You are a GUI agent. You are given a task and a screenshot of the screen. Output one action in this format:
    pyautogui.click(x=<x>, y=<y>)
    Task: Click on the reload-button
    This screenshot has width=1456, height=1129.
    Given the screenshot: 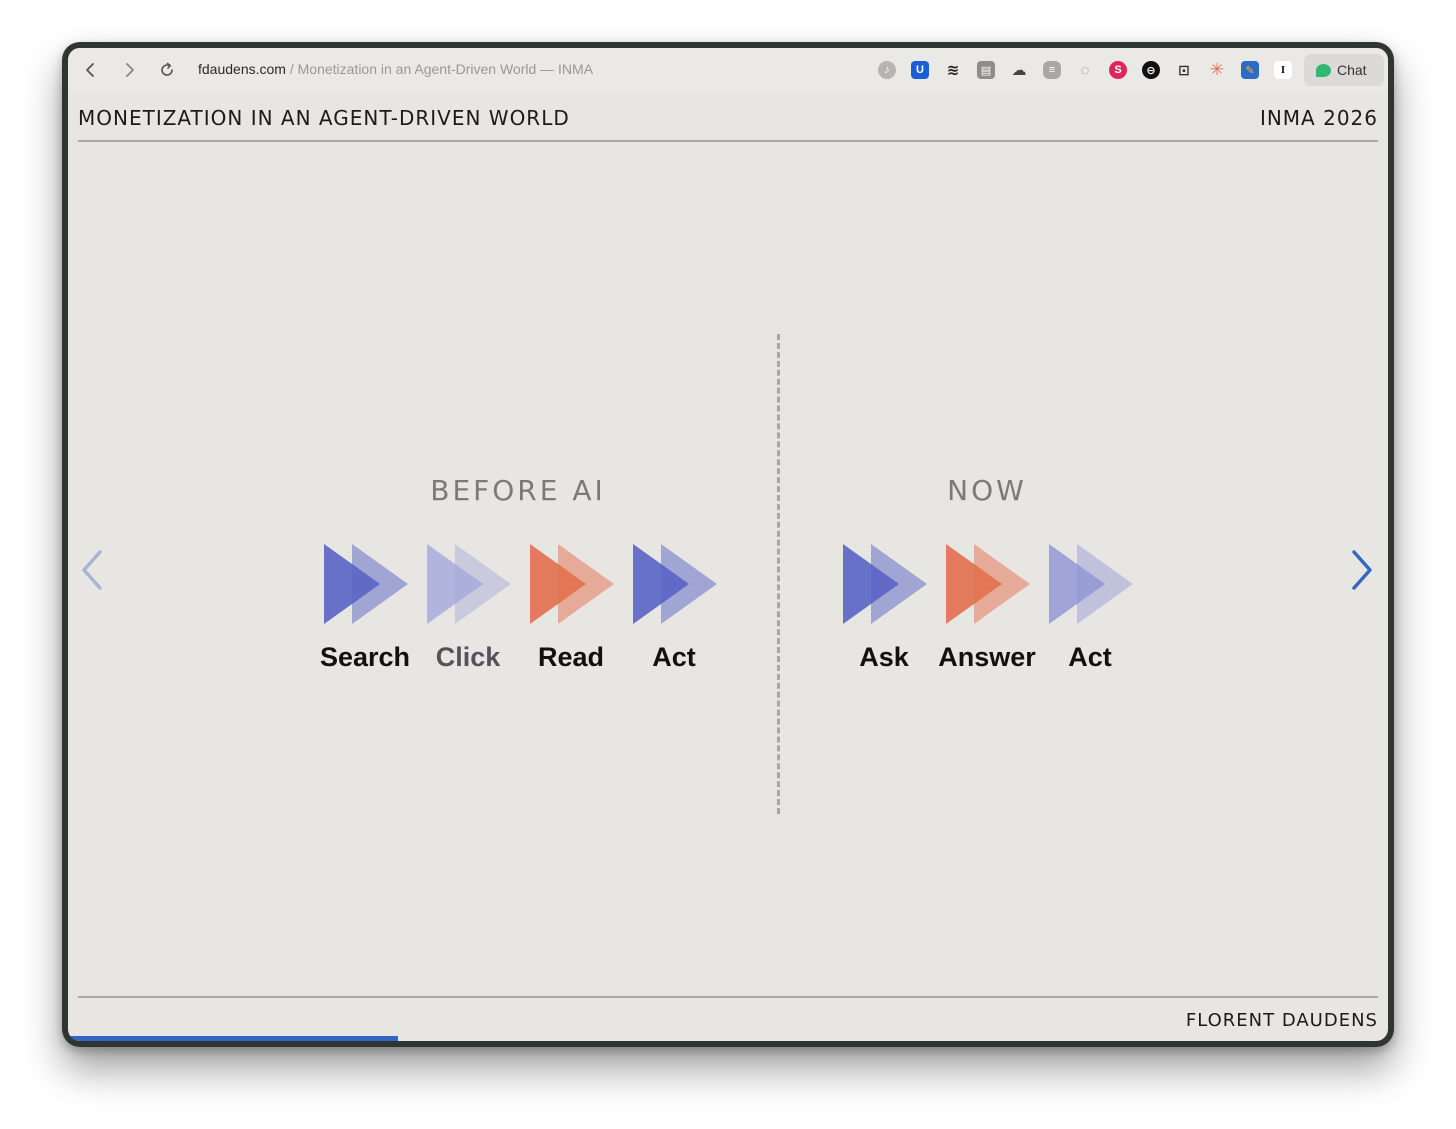 What is the action you would take?
    pyautogui.click(x=167, y=70)
    